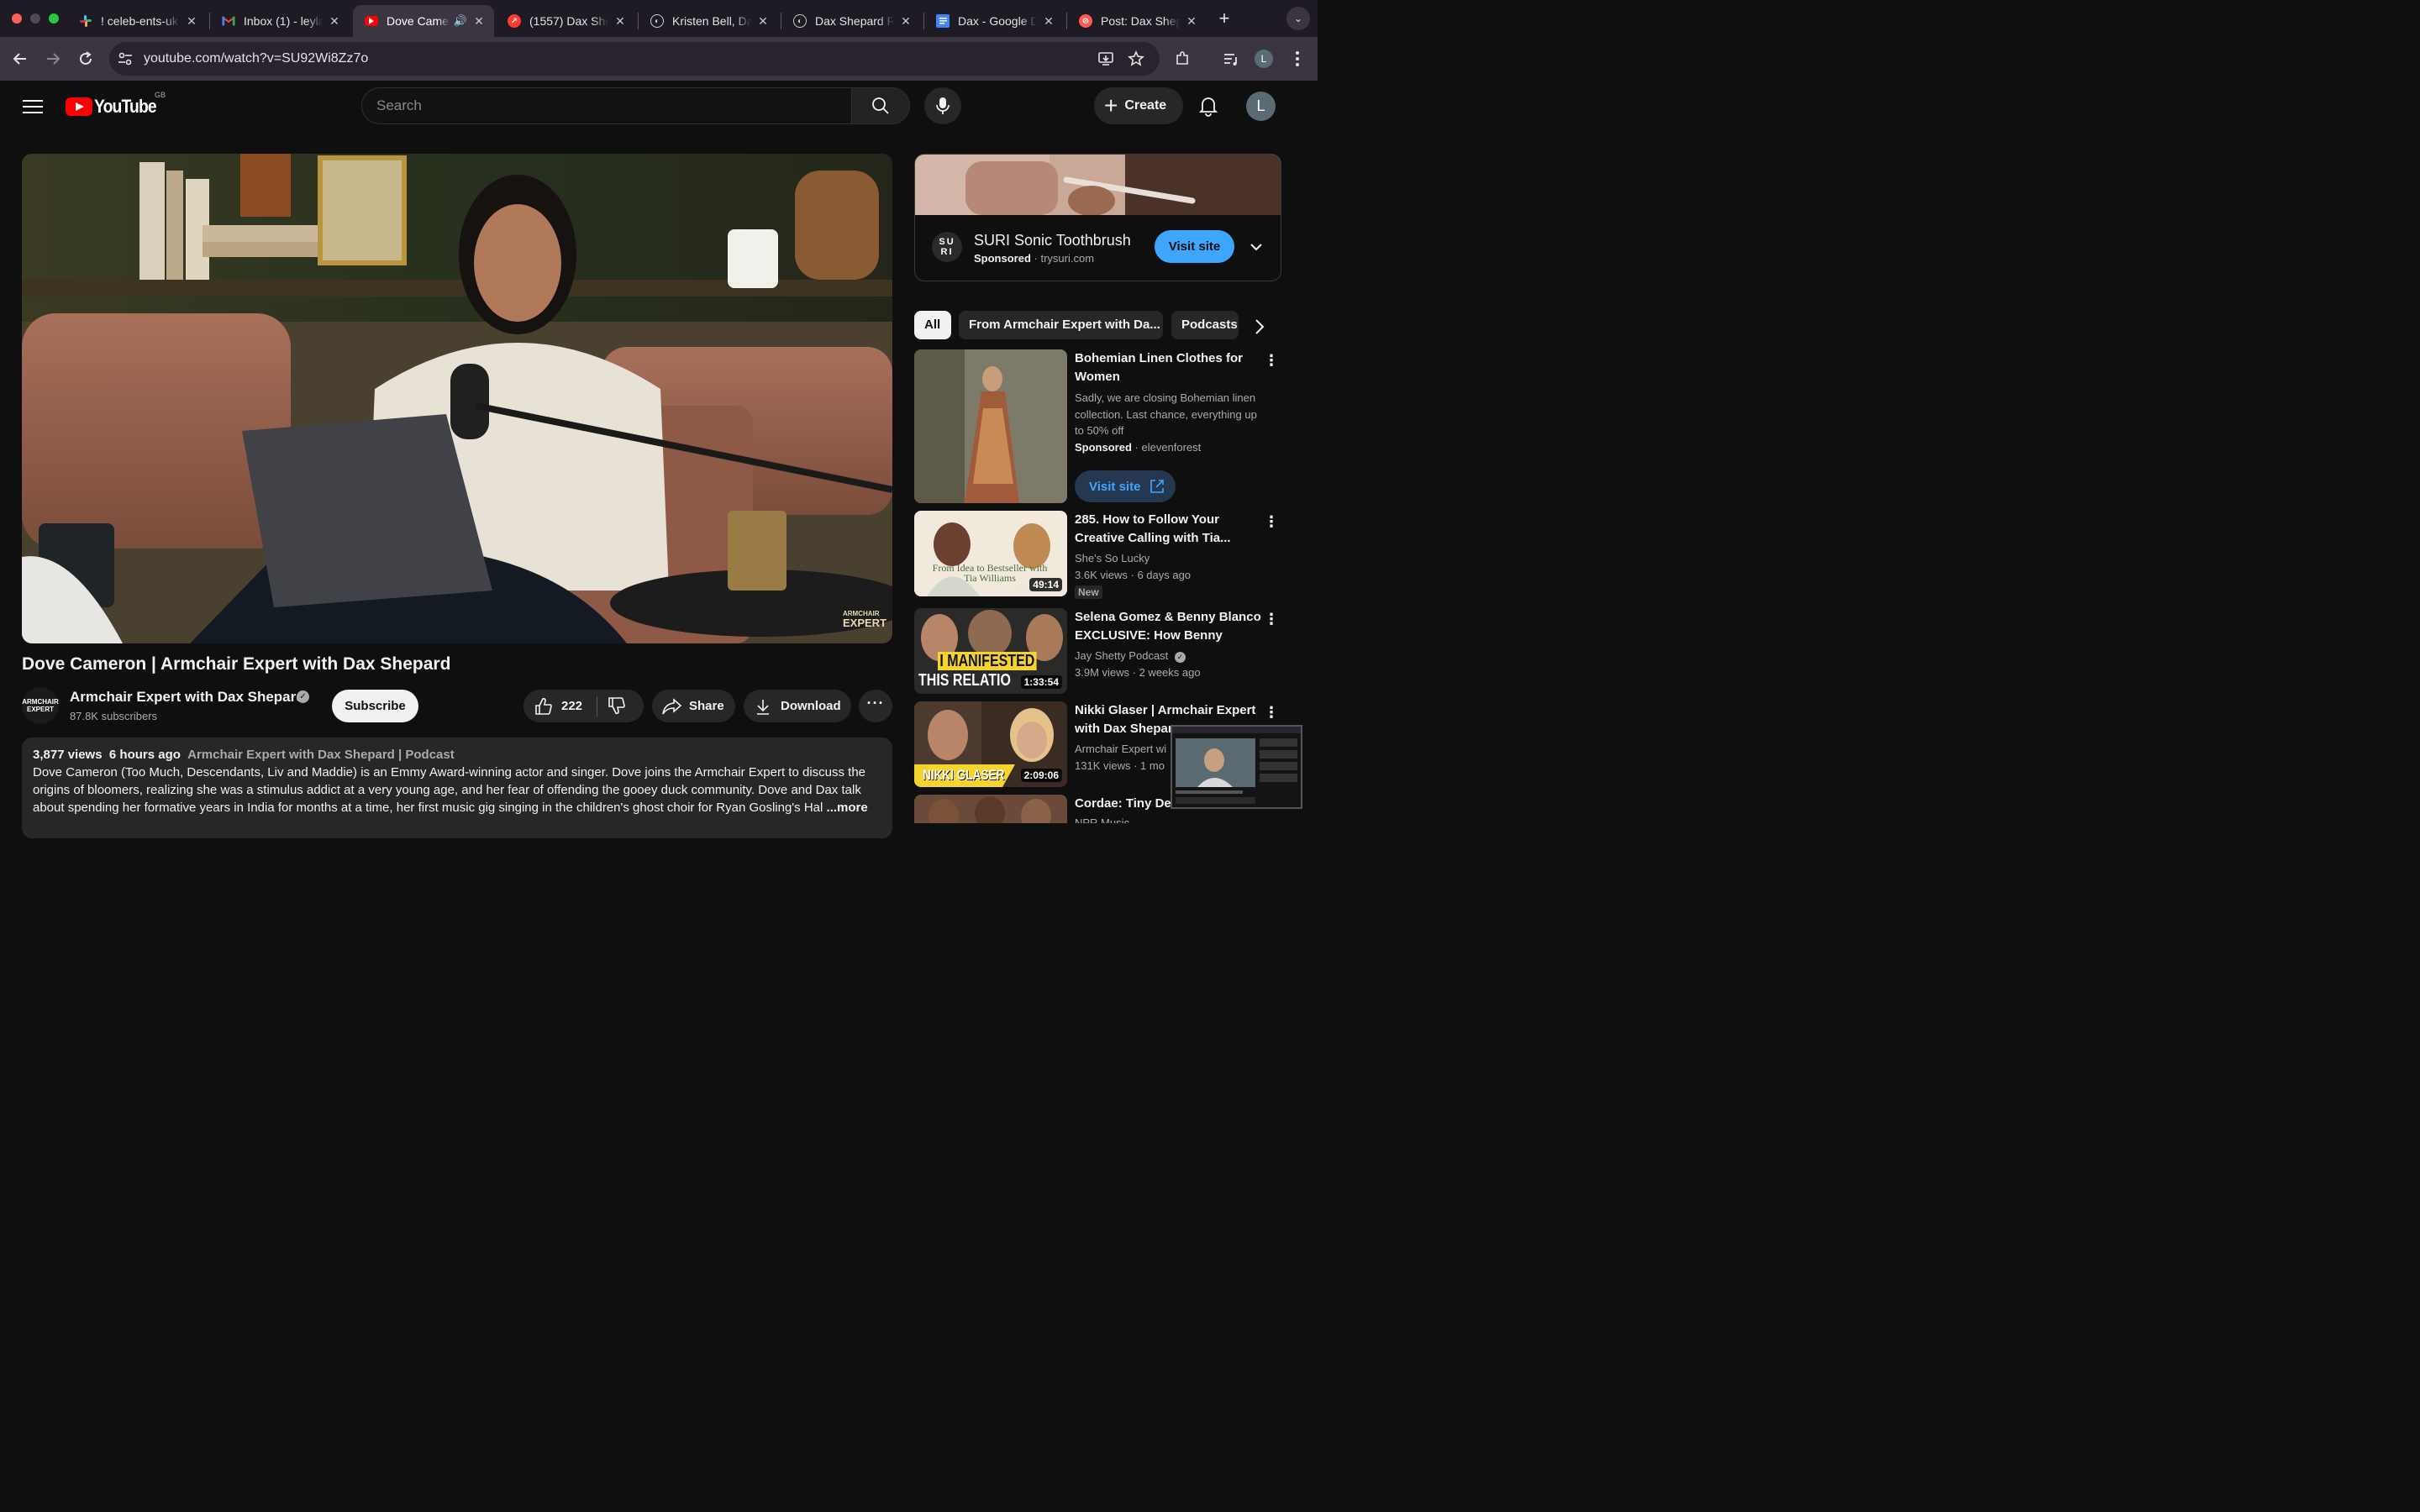 The width and height of the screenshot is (2420, 1512). I want to click on address-bar: youtube.com/watch?v=SU92Wi8Zz7o, so click(634, 59).